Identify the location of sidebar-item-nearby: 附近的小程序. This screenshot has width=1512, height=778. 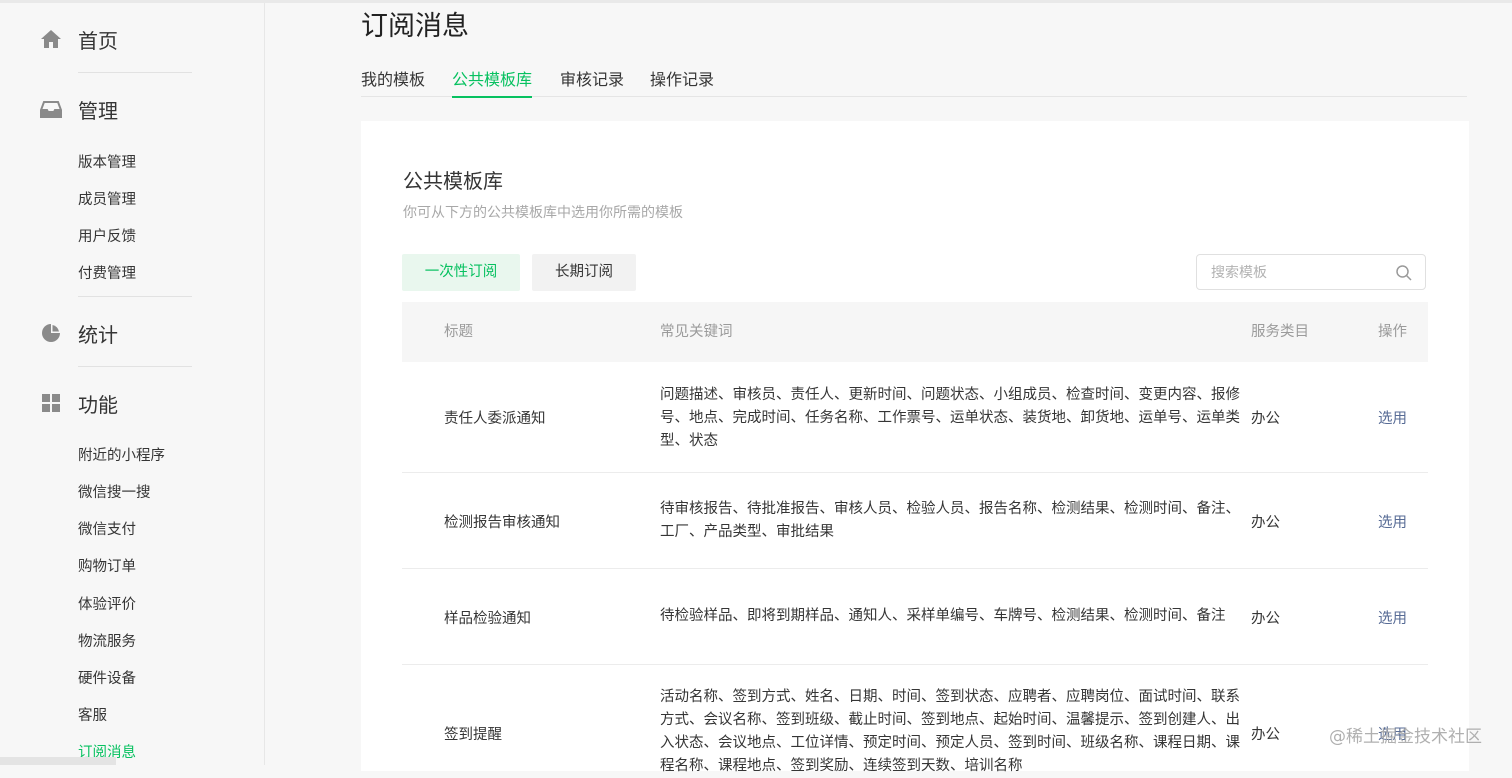
(121, 454).